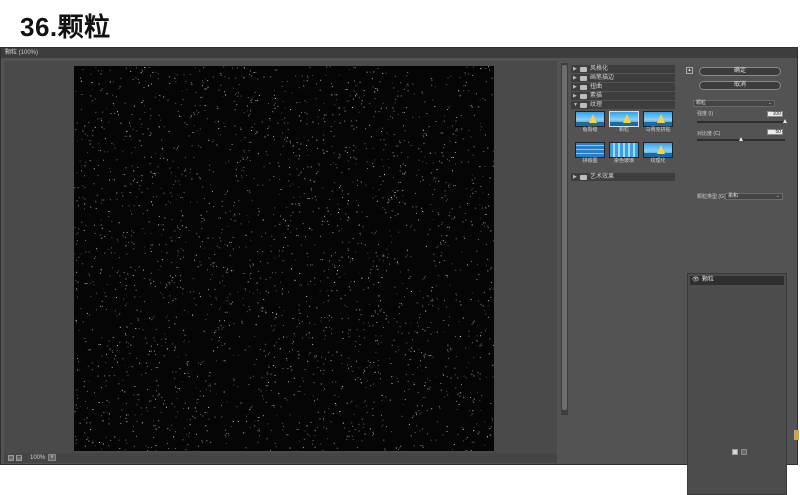 The width and height of the screenshot is (800, 495). Describe the element at coordinates (624, 263) in the screenshot. I see `filter-gallery: ▶ 风格化 ▶ 画笔描边 ▶ 扭曲 ▶ 素描 ▼ 纹理 龟裂缝` at that location.